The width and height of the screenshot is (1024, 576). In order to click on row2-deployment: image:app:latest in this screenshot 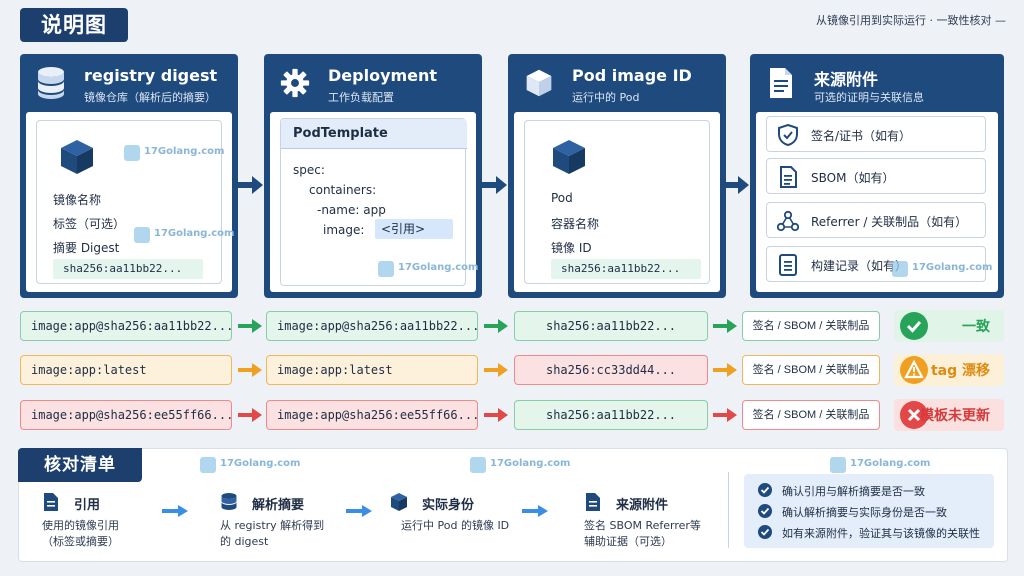, I will do `click(372, 370)`.